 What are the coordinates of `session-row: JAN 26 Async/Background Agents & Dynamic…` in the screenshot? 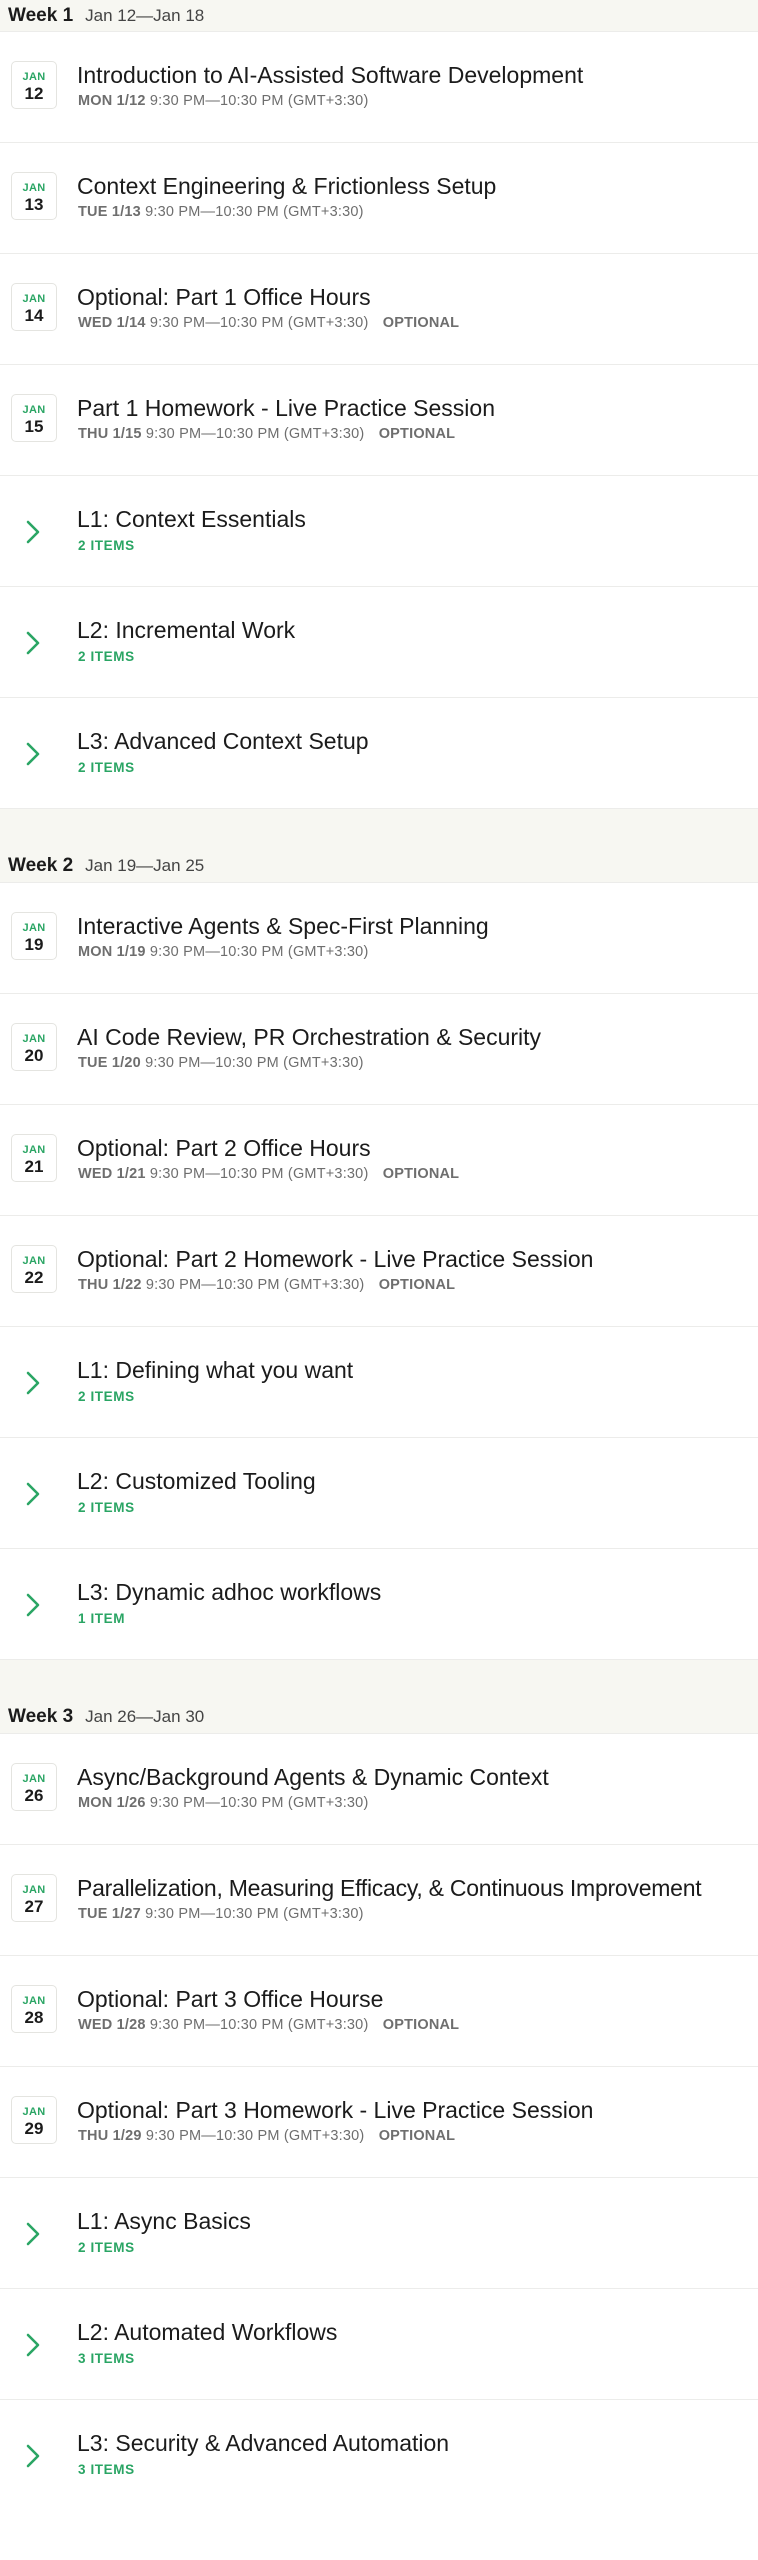 It's located at (379, 1789).